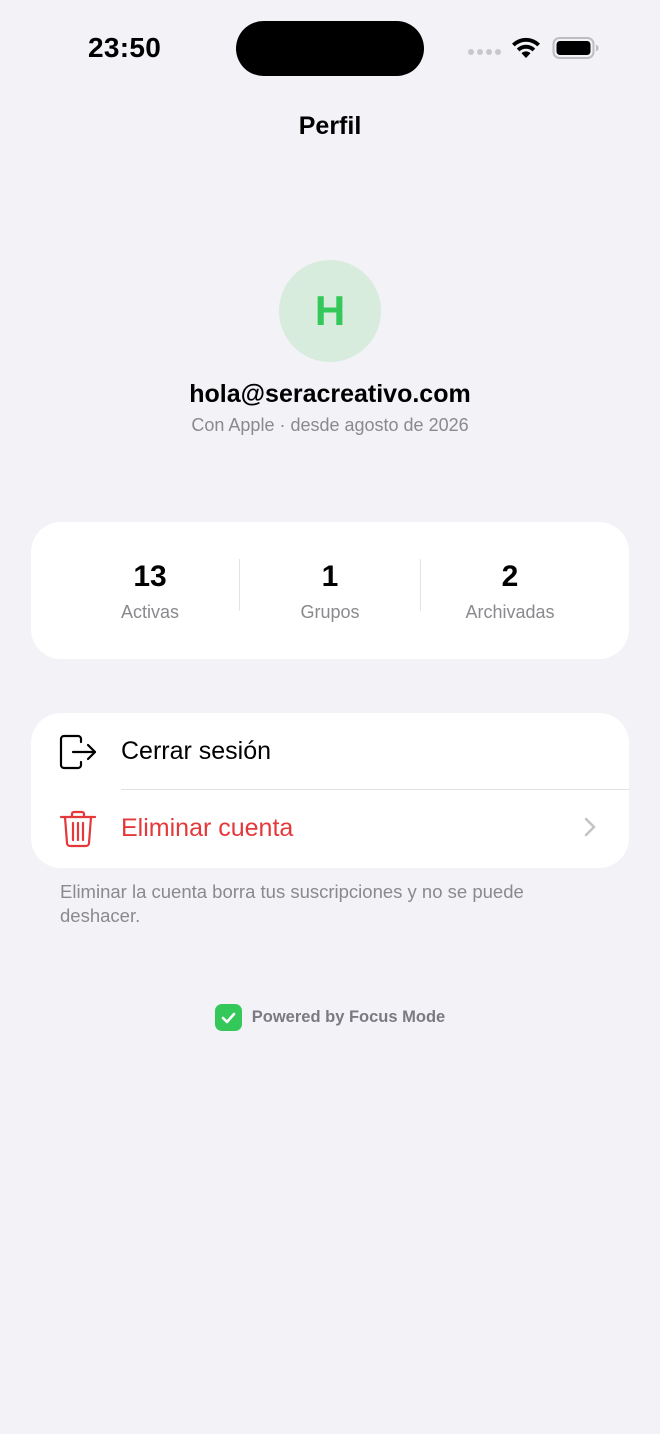  I want to click on chevron-right-icon, so click(590, 827).